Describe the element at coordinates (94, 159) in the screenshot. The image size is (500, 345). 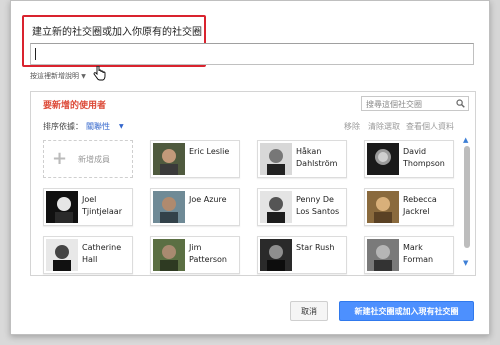
I see `add-person-label: 新增成員` at that location.